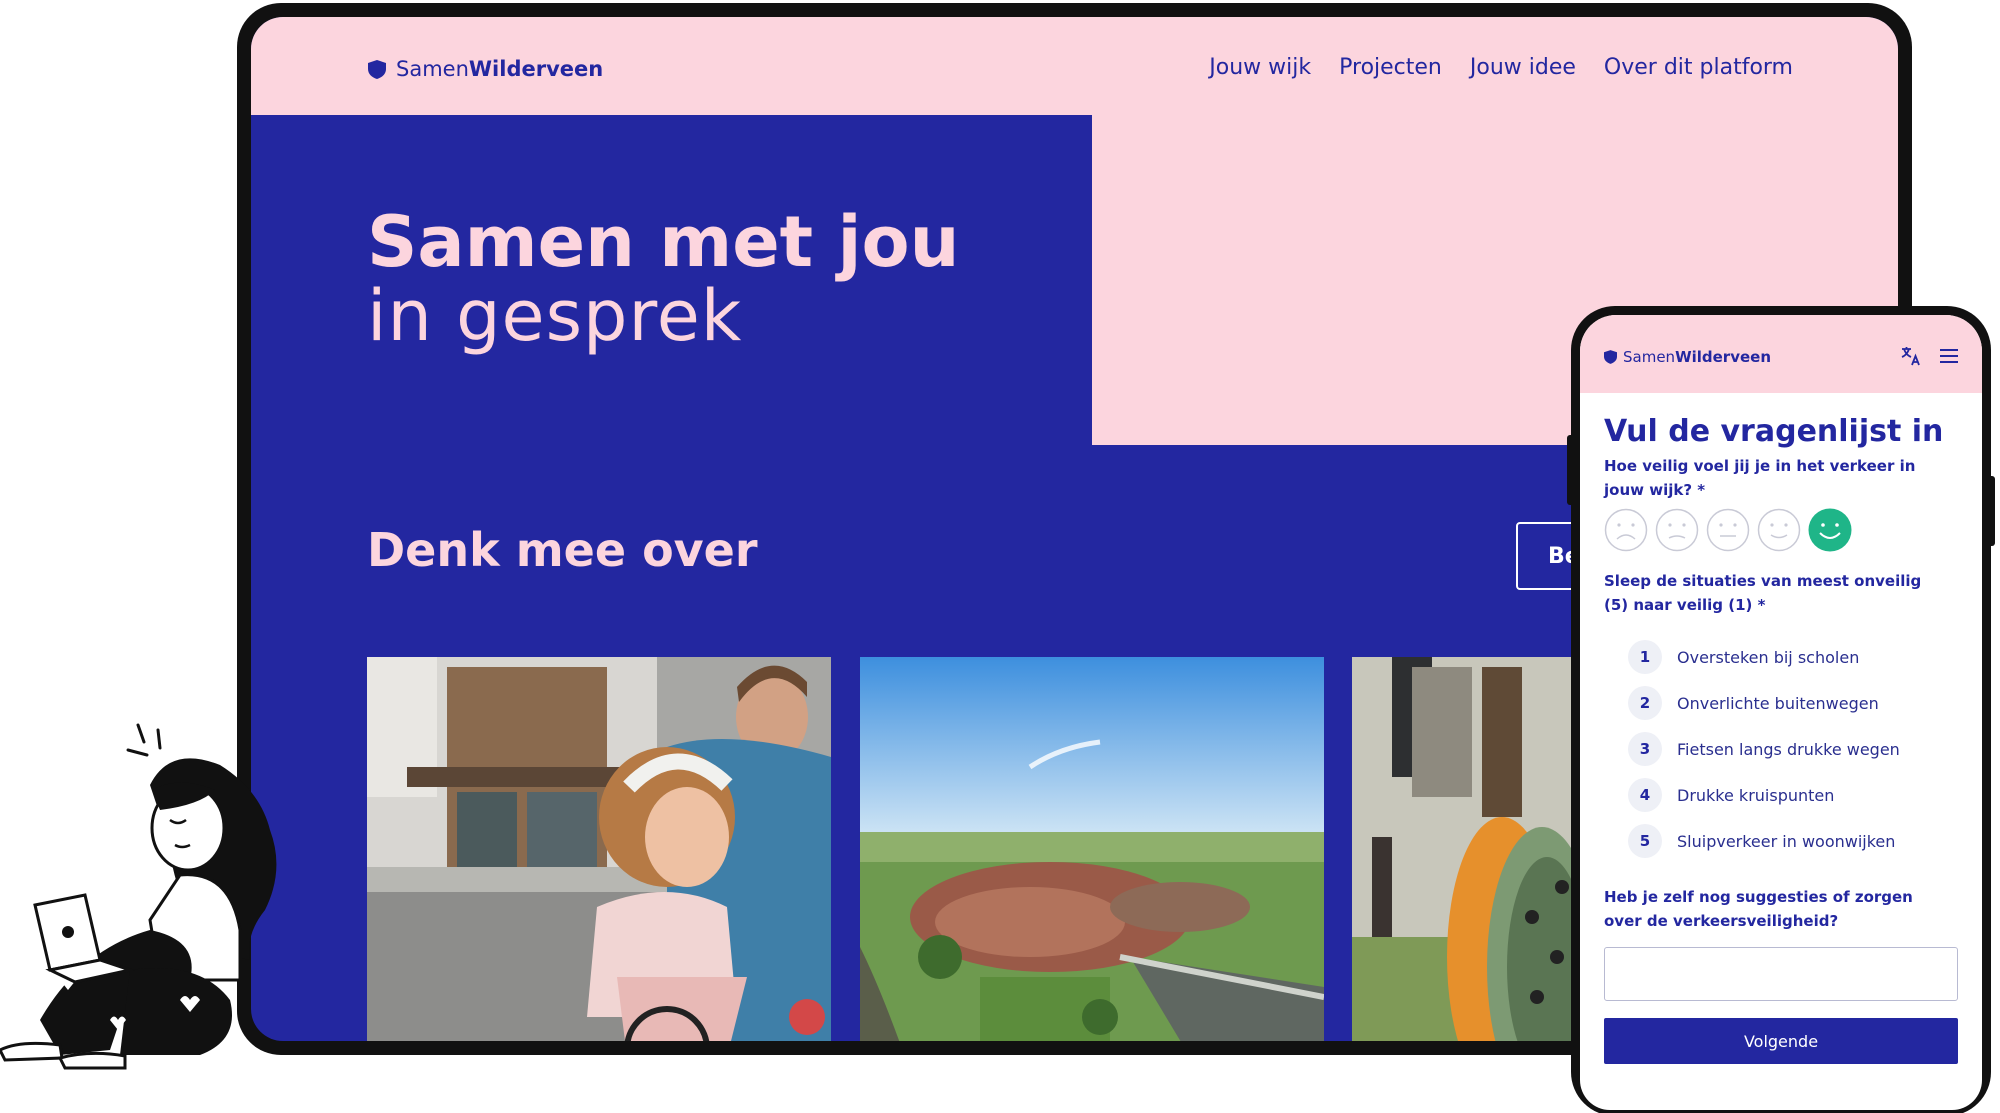  I want to click on very-sad-face-icon, so click(1626, 530).